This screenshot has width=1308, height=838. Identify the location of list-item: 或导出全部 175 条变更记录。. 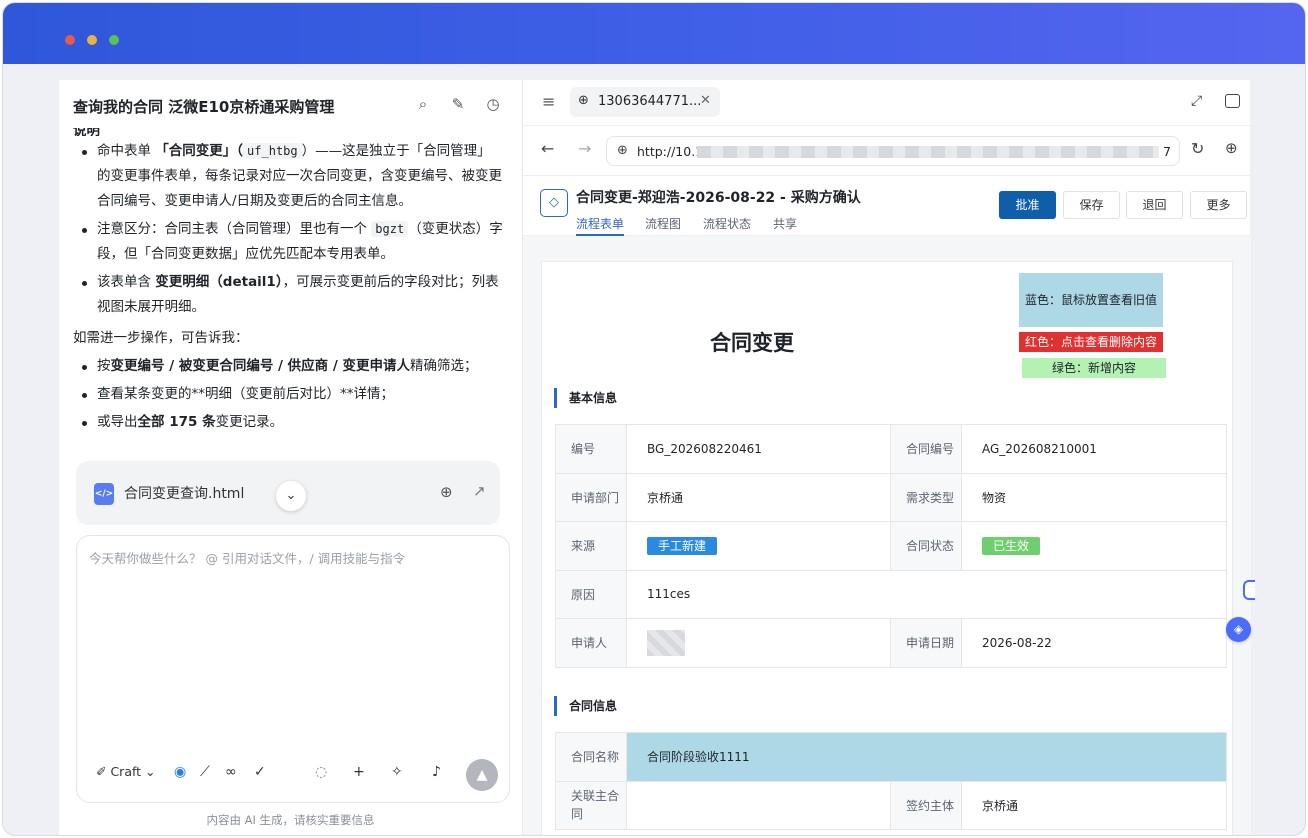
(288, 422).